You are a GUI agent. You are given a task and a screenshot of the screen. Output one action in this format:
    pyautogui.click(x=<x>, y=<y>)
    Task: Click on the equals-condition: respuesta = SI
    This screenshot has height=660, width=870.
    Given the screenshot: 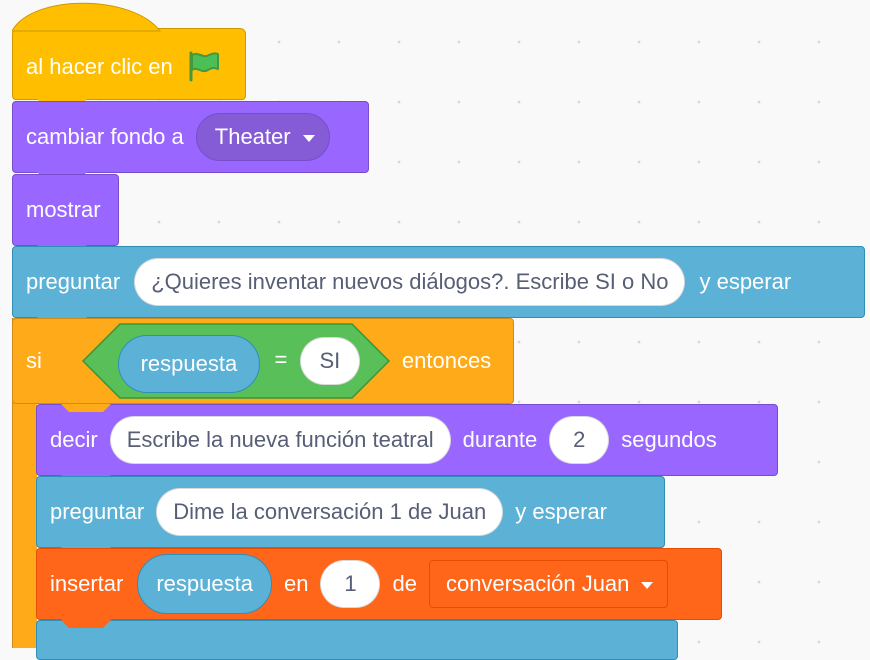 What is the action you would take?
    pyautogui.click(x=235, y=361)
    